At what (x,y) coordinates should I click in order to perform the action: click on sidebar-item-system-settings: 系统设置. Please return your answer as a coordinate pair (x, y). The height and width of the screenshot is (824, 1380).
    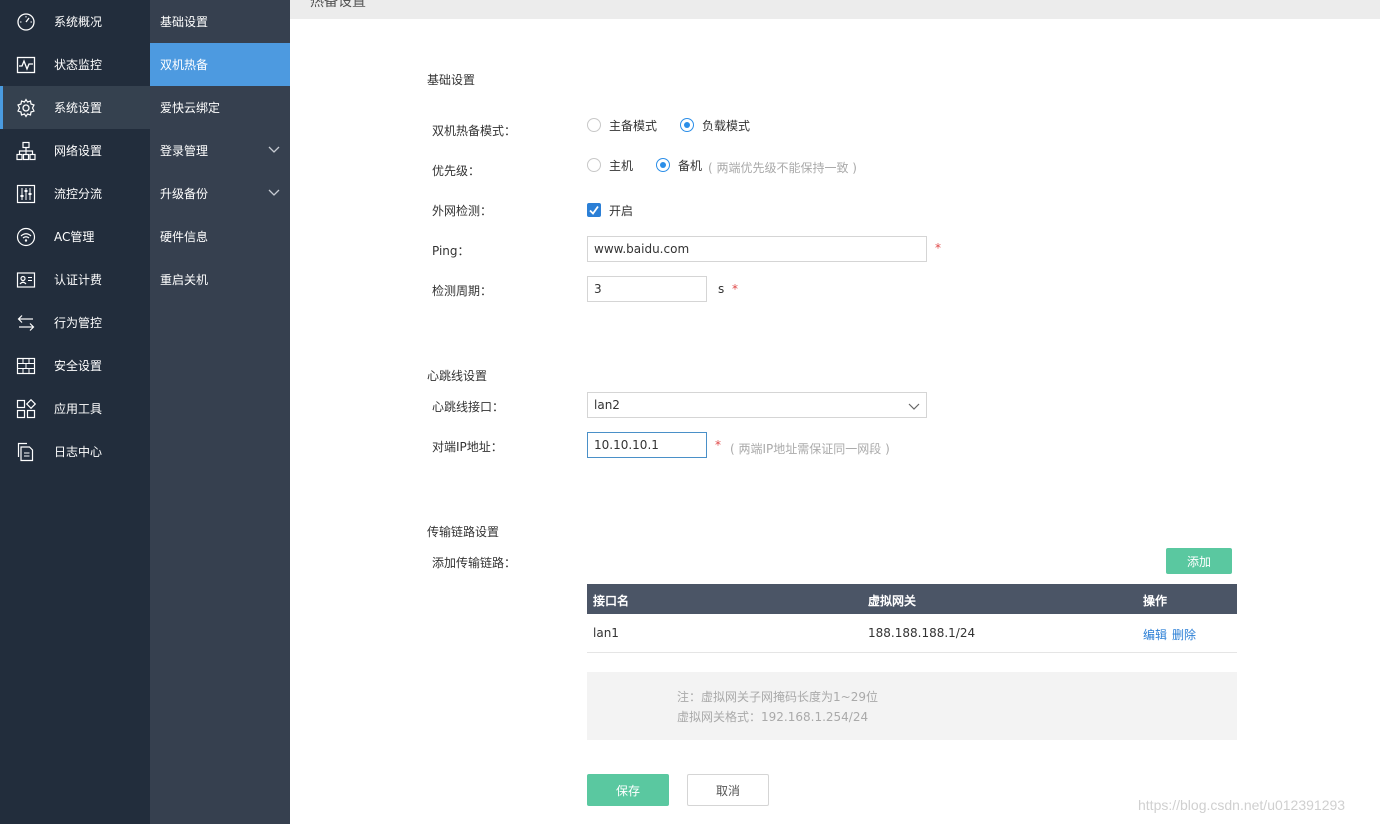
    Looking at the image, I should click on (75, 107).